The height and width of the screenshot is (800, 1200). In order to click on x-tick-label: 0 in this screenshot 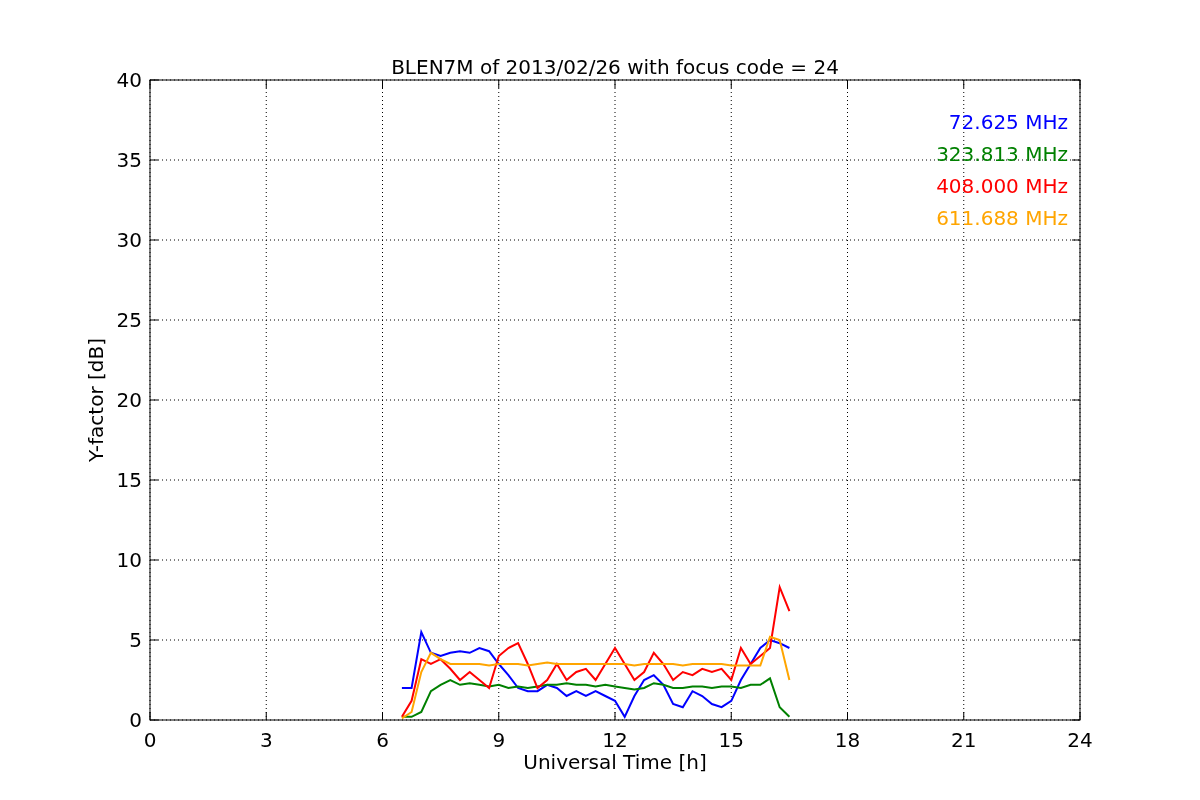, I will do `click(150, 740)`.